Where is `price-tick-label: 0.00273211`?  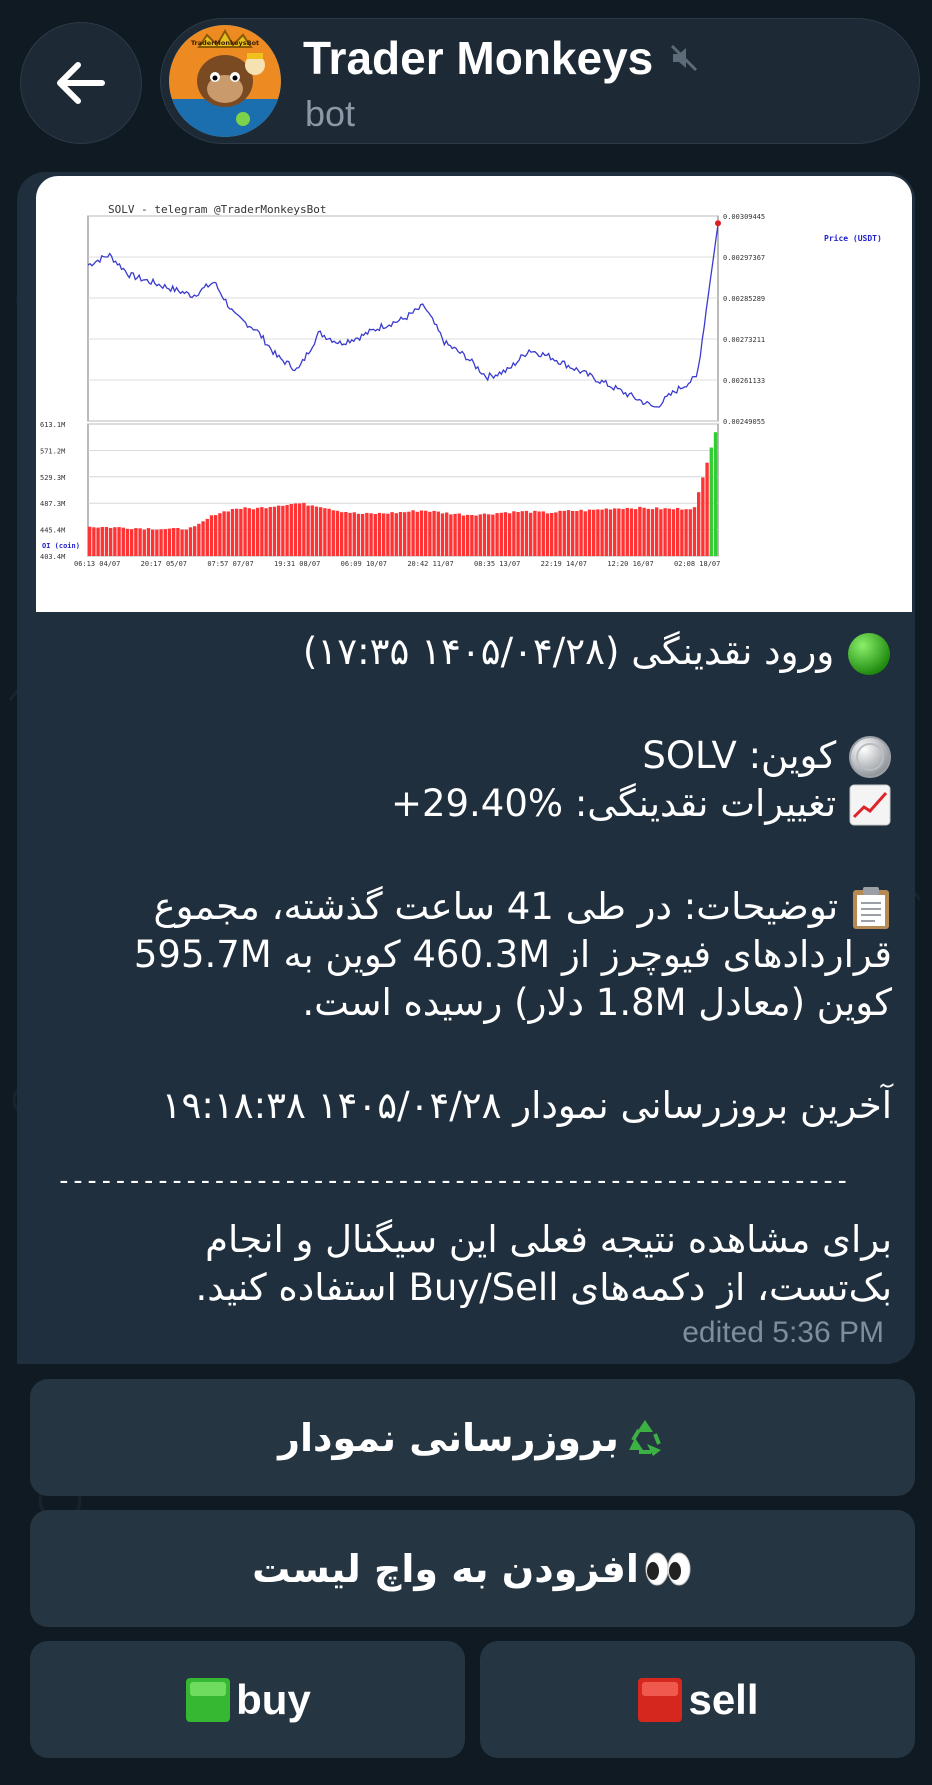
price-tick-label: 0.00273211 is located at coordinates (744, 340).